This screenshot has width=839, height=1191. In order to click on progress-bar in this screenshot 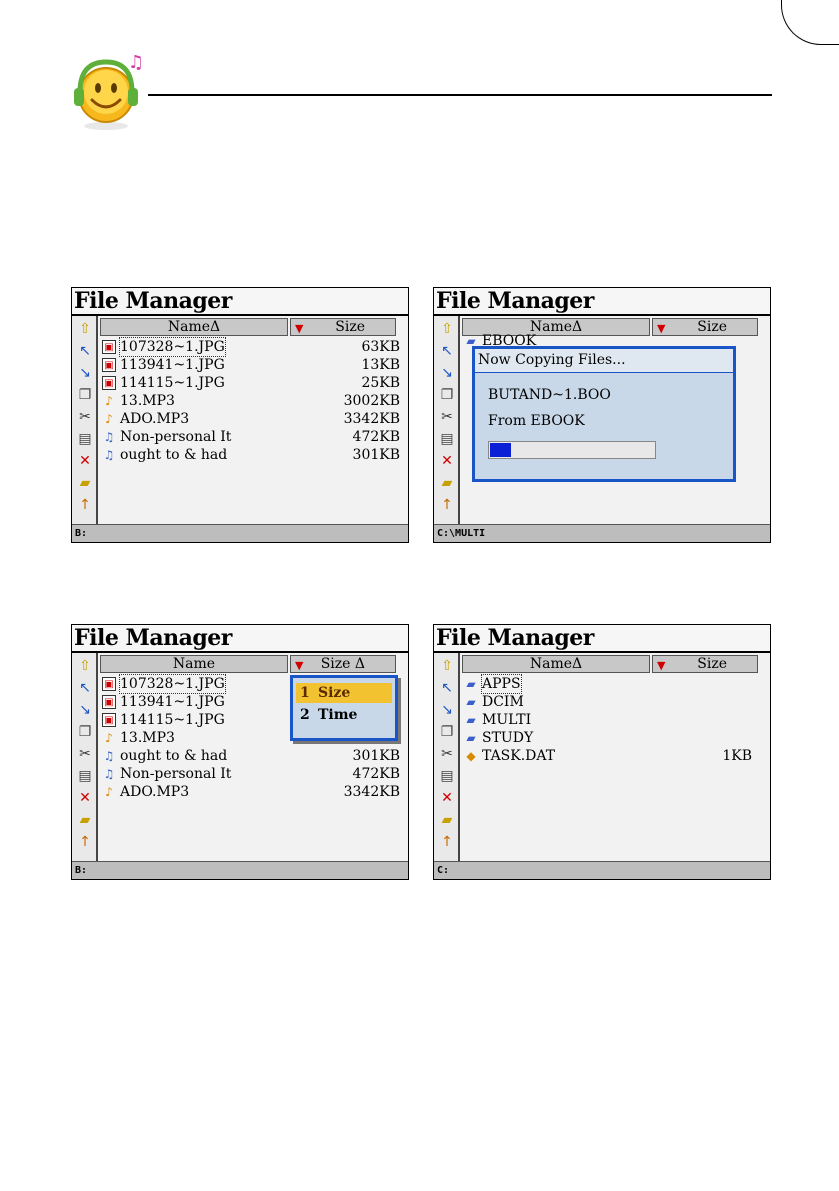, I will do `click(572, 450)`.